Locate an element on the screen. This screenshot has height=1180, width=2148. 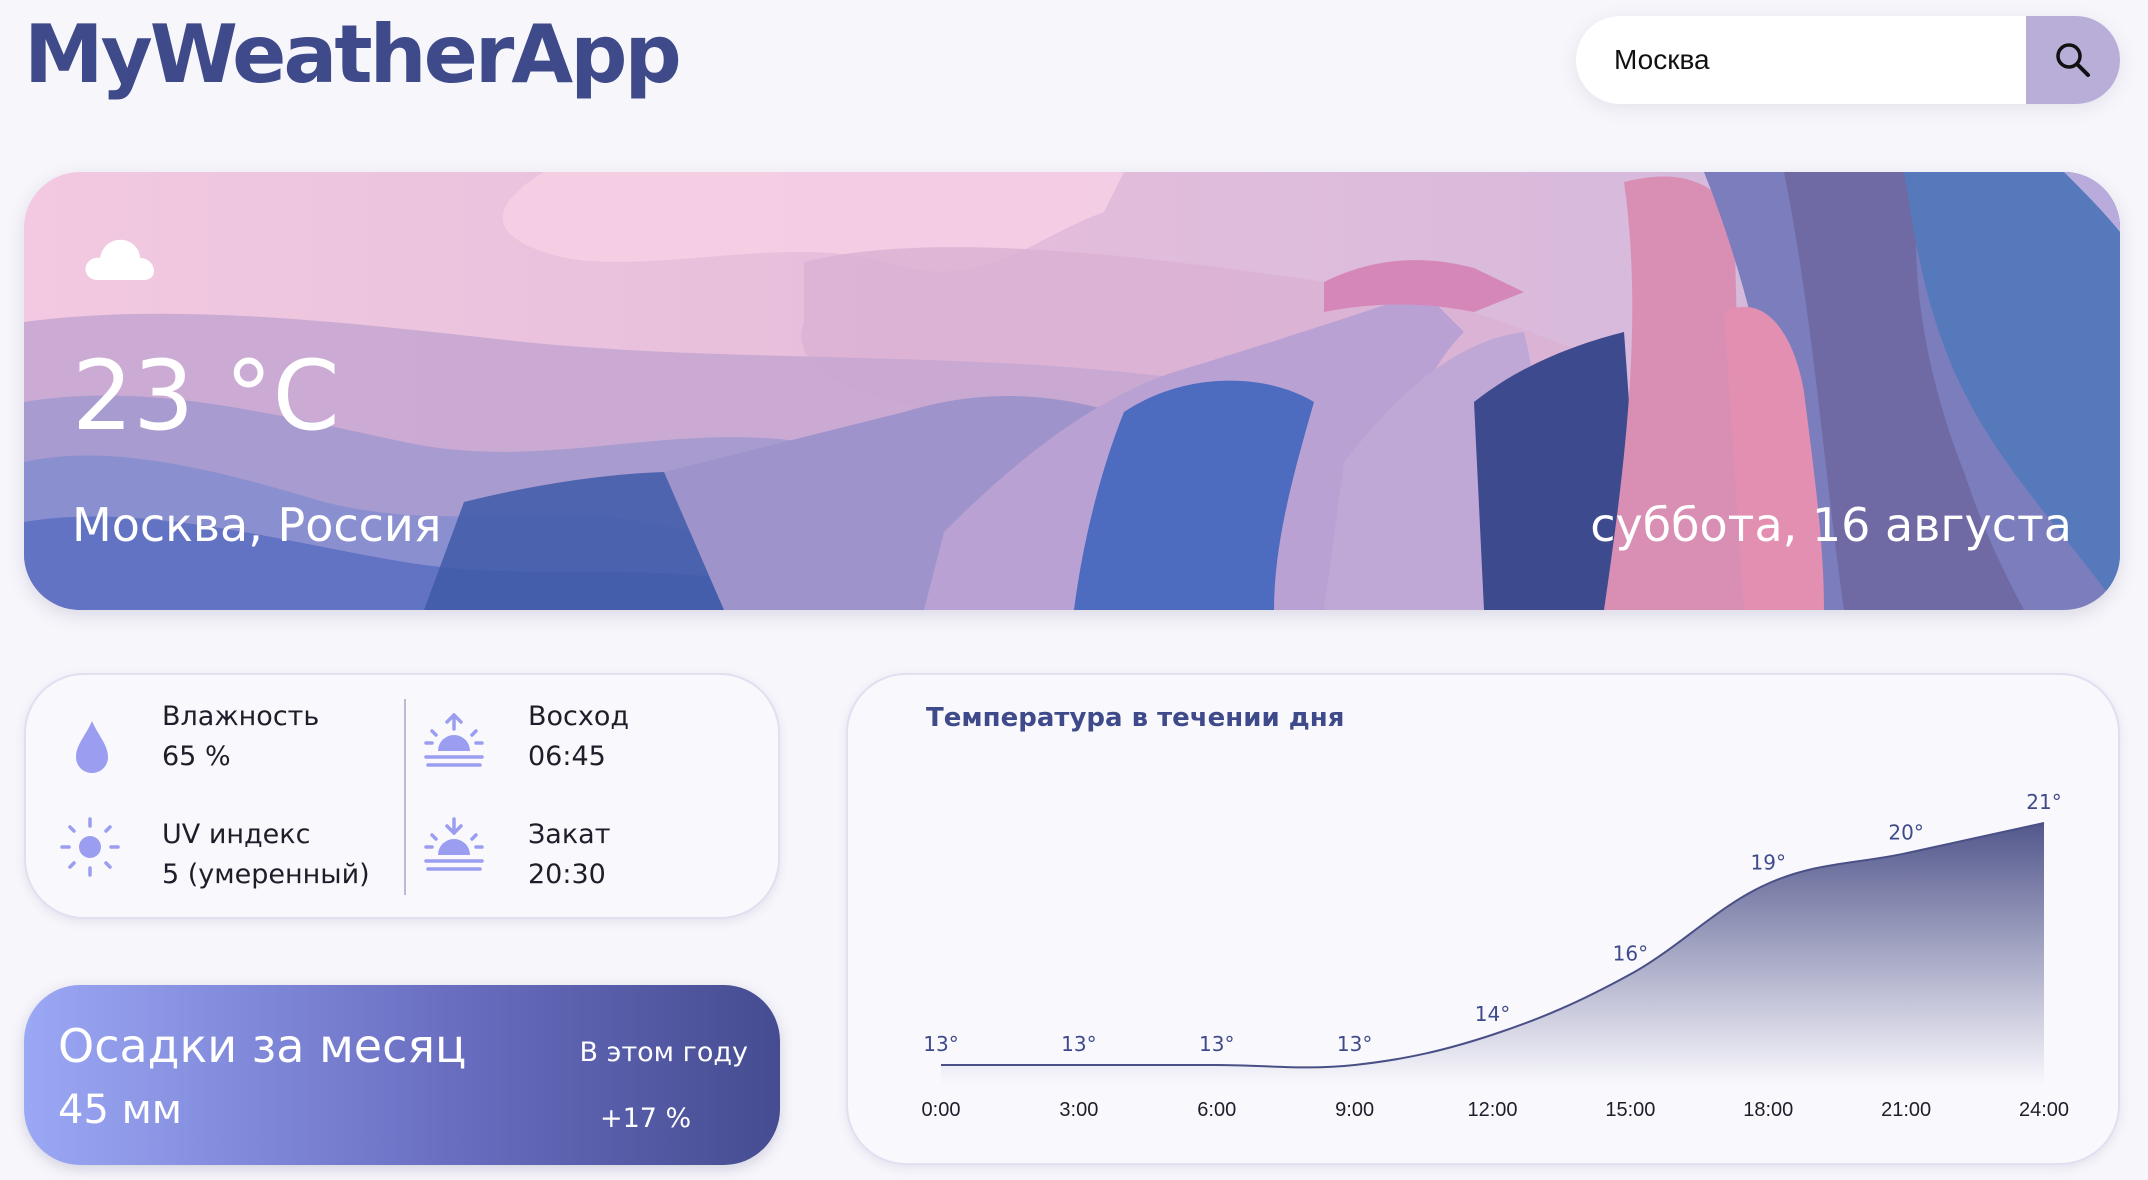
data-label: 14° is located at coordinates (1492, 1014).